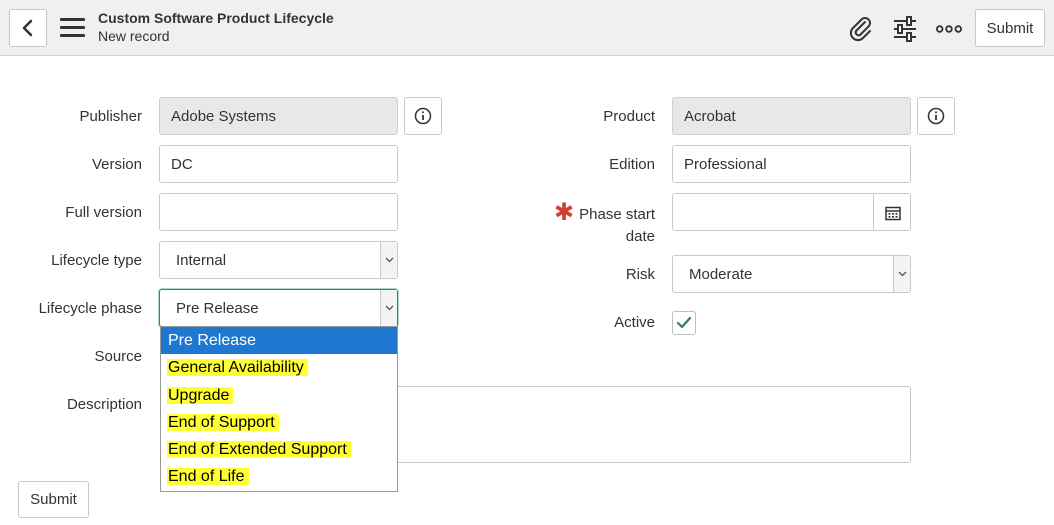 The width and height of the screenshot is (1054, 525). I want to click on active-label: Active, so click(634, 322).